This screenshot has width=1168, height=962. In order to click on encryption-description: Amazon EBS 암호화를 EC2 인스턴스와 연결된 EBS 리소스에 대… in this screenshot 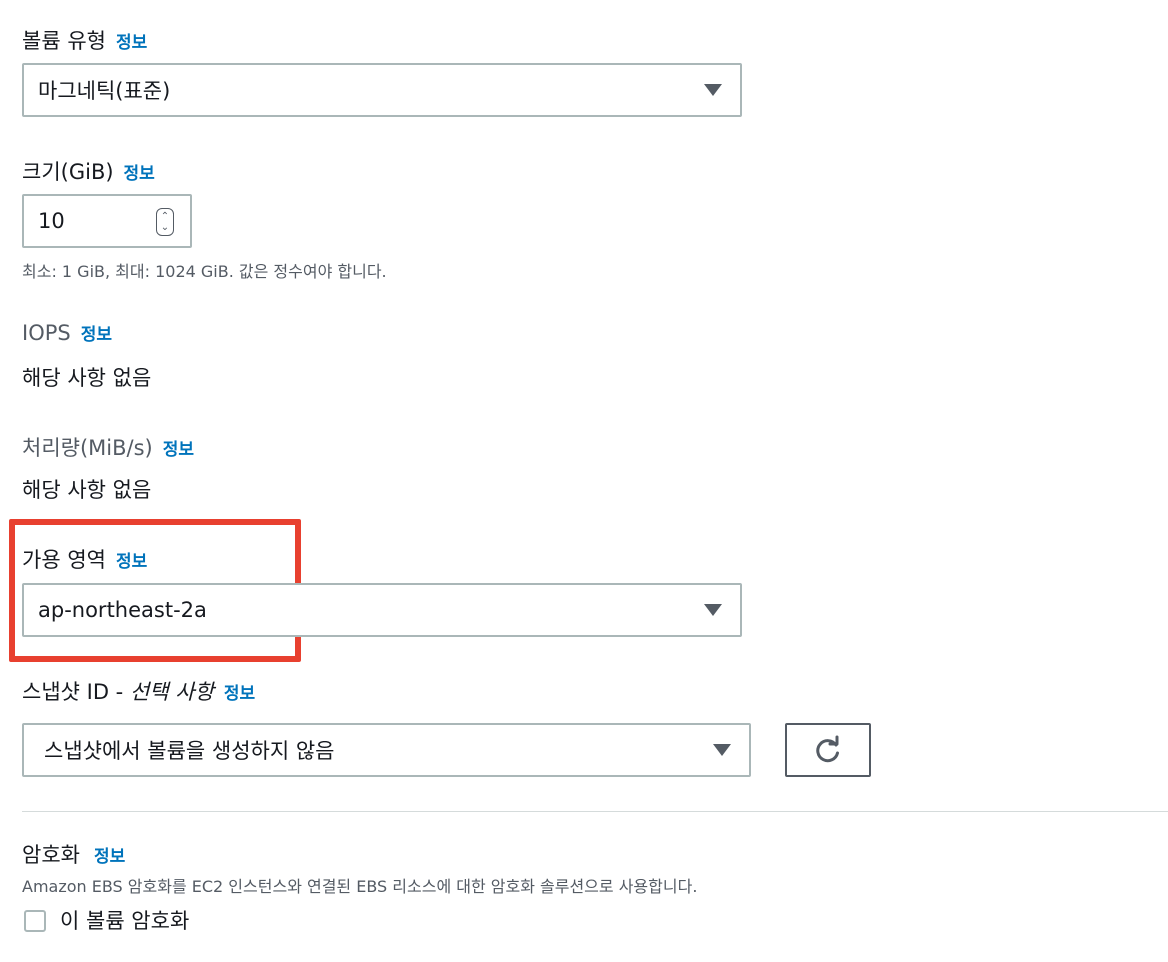, I will do `click(360, 886)`.